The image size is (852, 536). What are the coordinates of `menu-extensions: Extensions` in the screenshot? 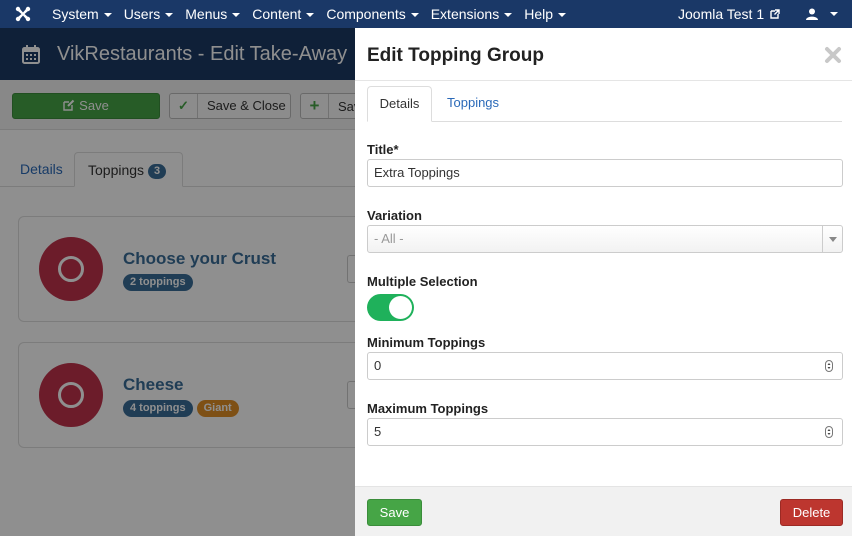 It's located at (471, 14).